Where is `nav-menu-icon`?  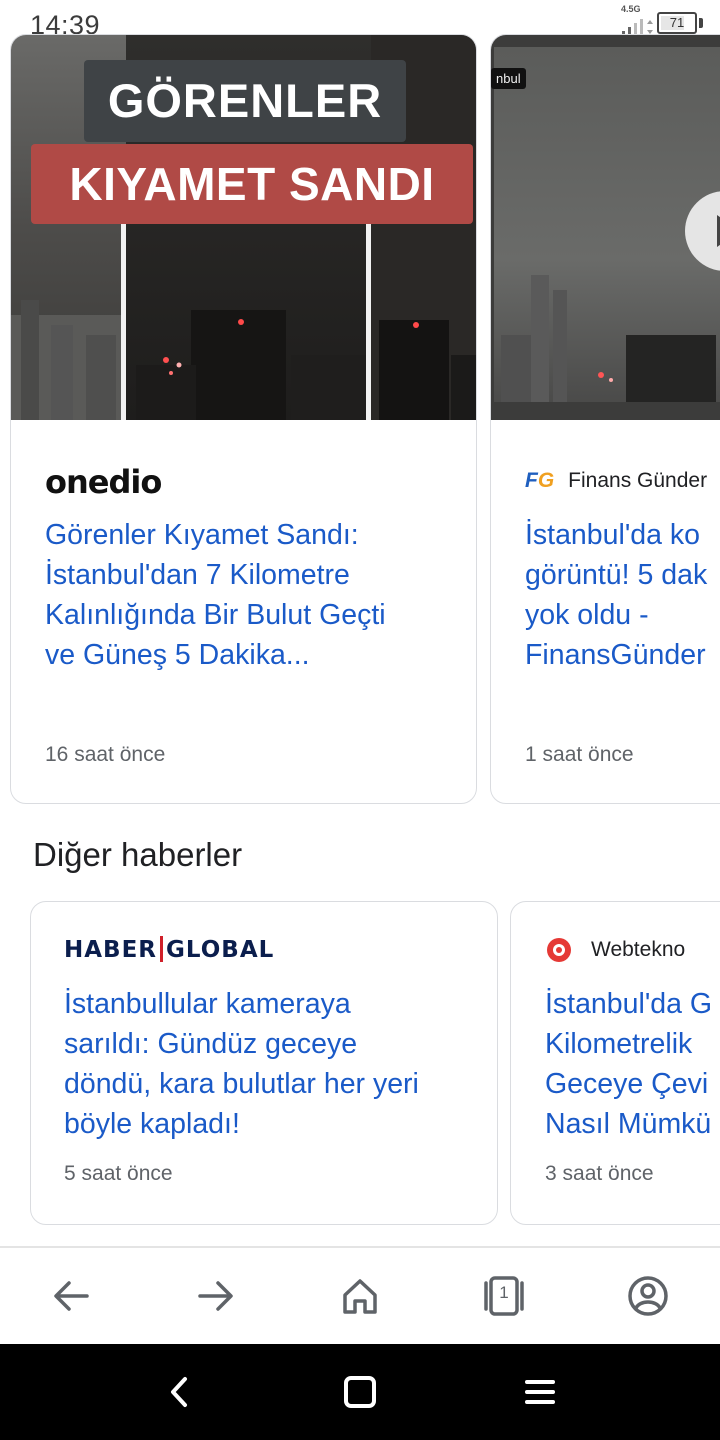
nav-menu-icon is located at coordinates (540, 1392).